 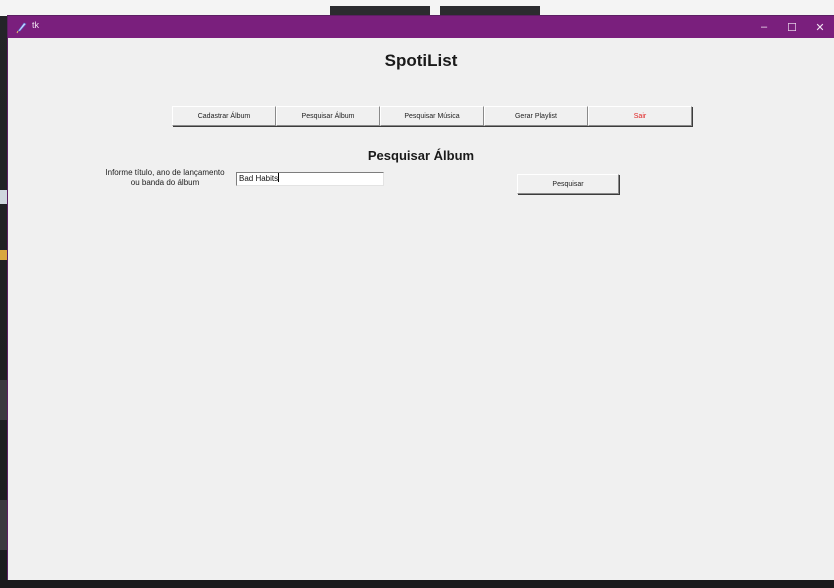 I want to click on pesquisar-button: Pesquisar, so click(x=568, y=184).